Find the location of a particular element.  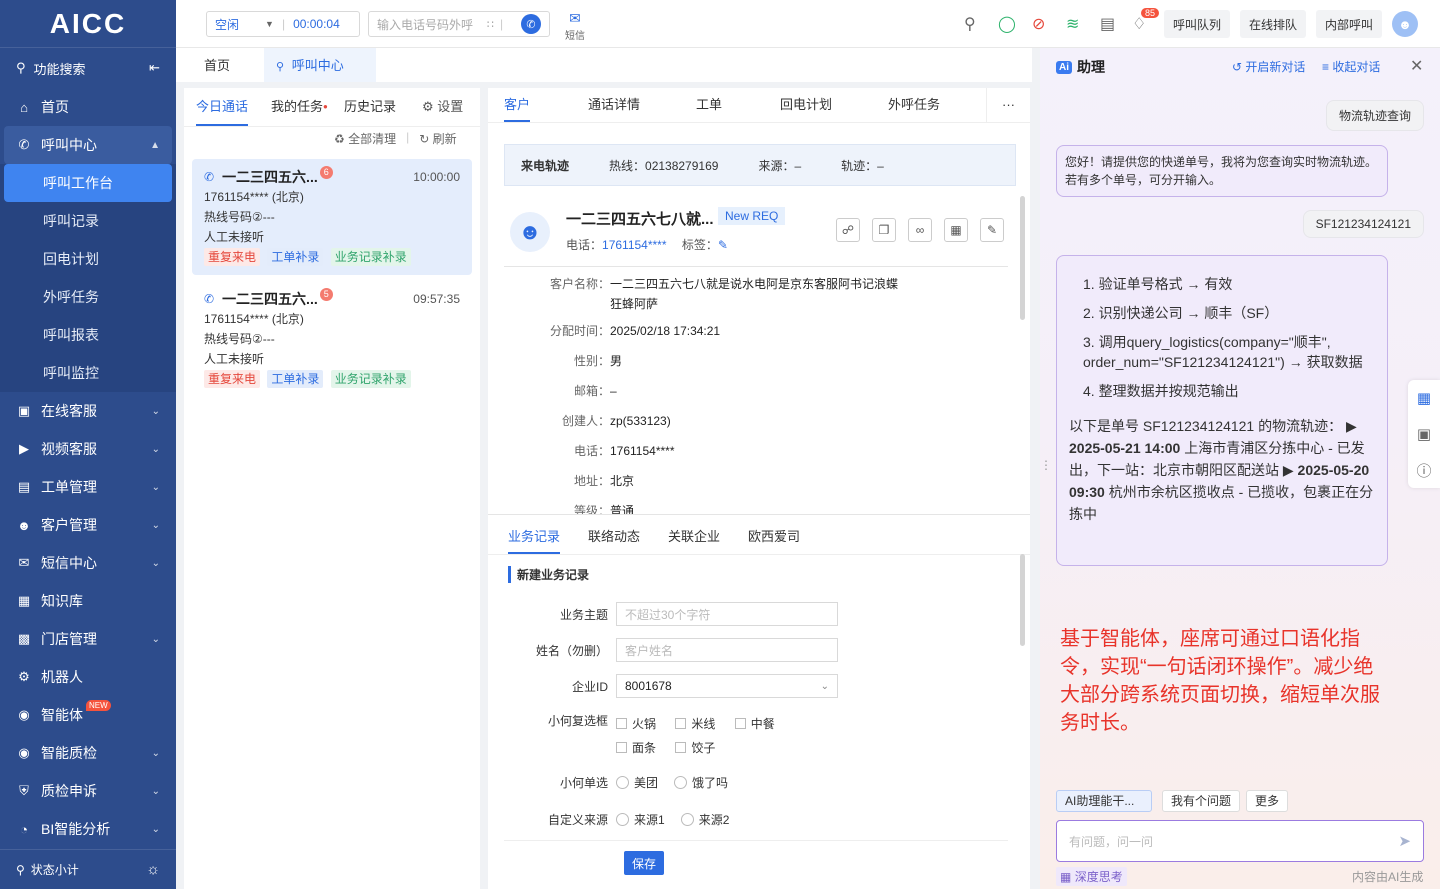

deep-think-toggle: ▦ 深度思考 is located at coordinates (1091, 876).